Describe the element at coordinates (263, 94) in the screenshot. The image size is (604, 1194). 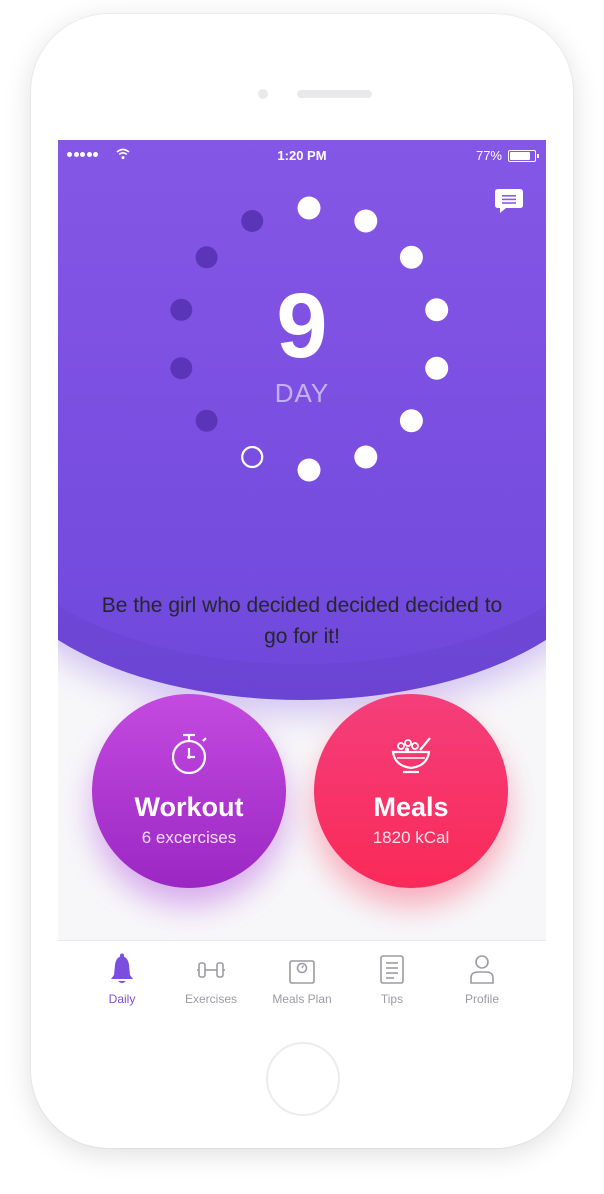
I see `front-camera` at that location.